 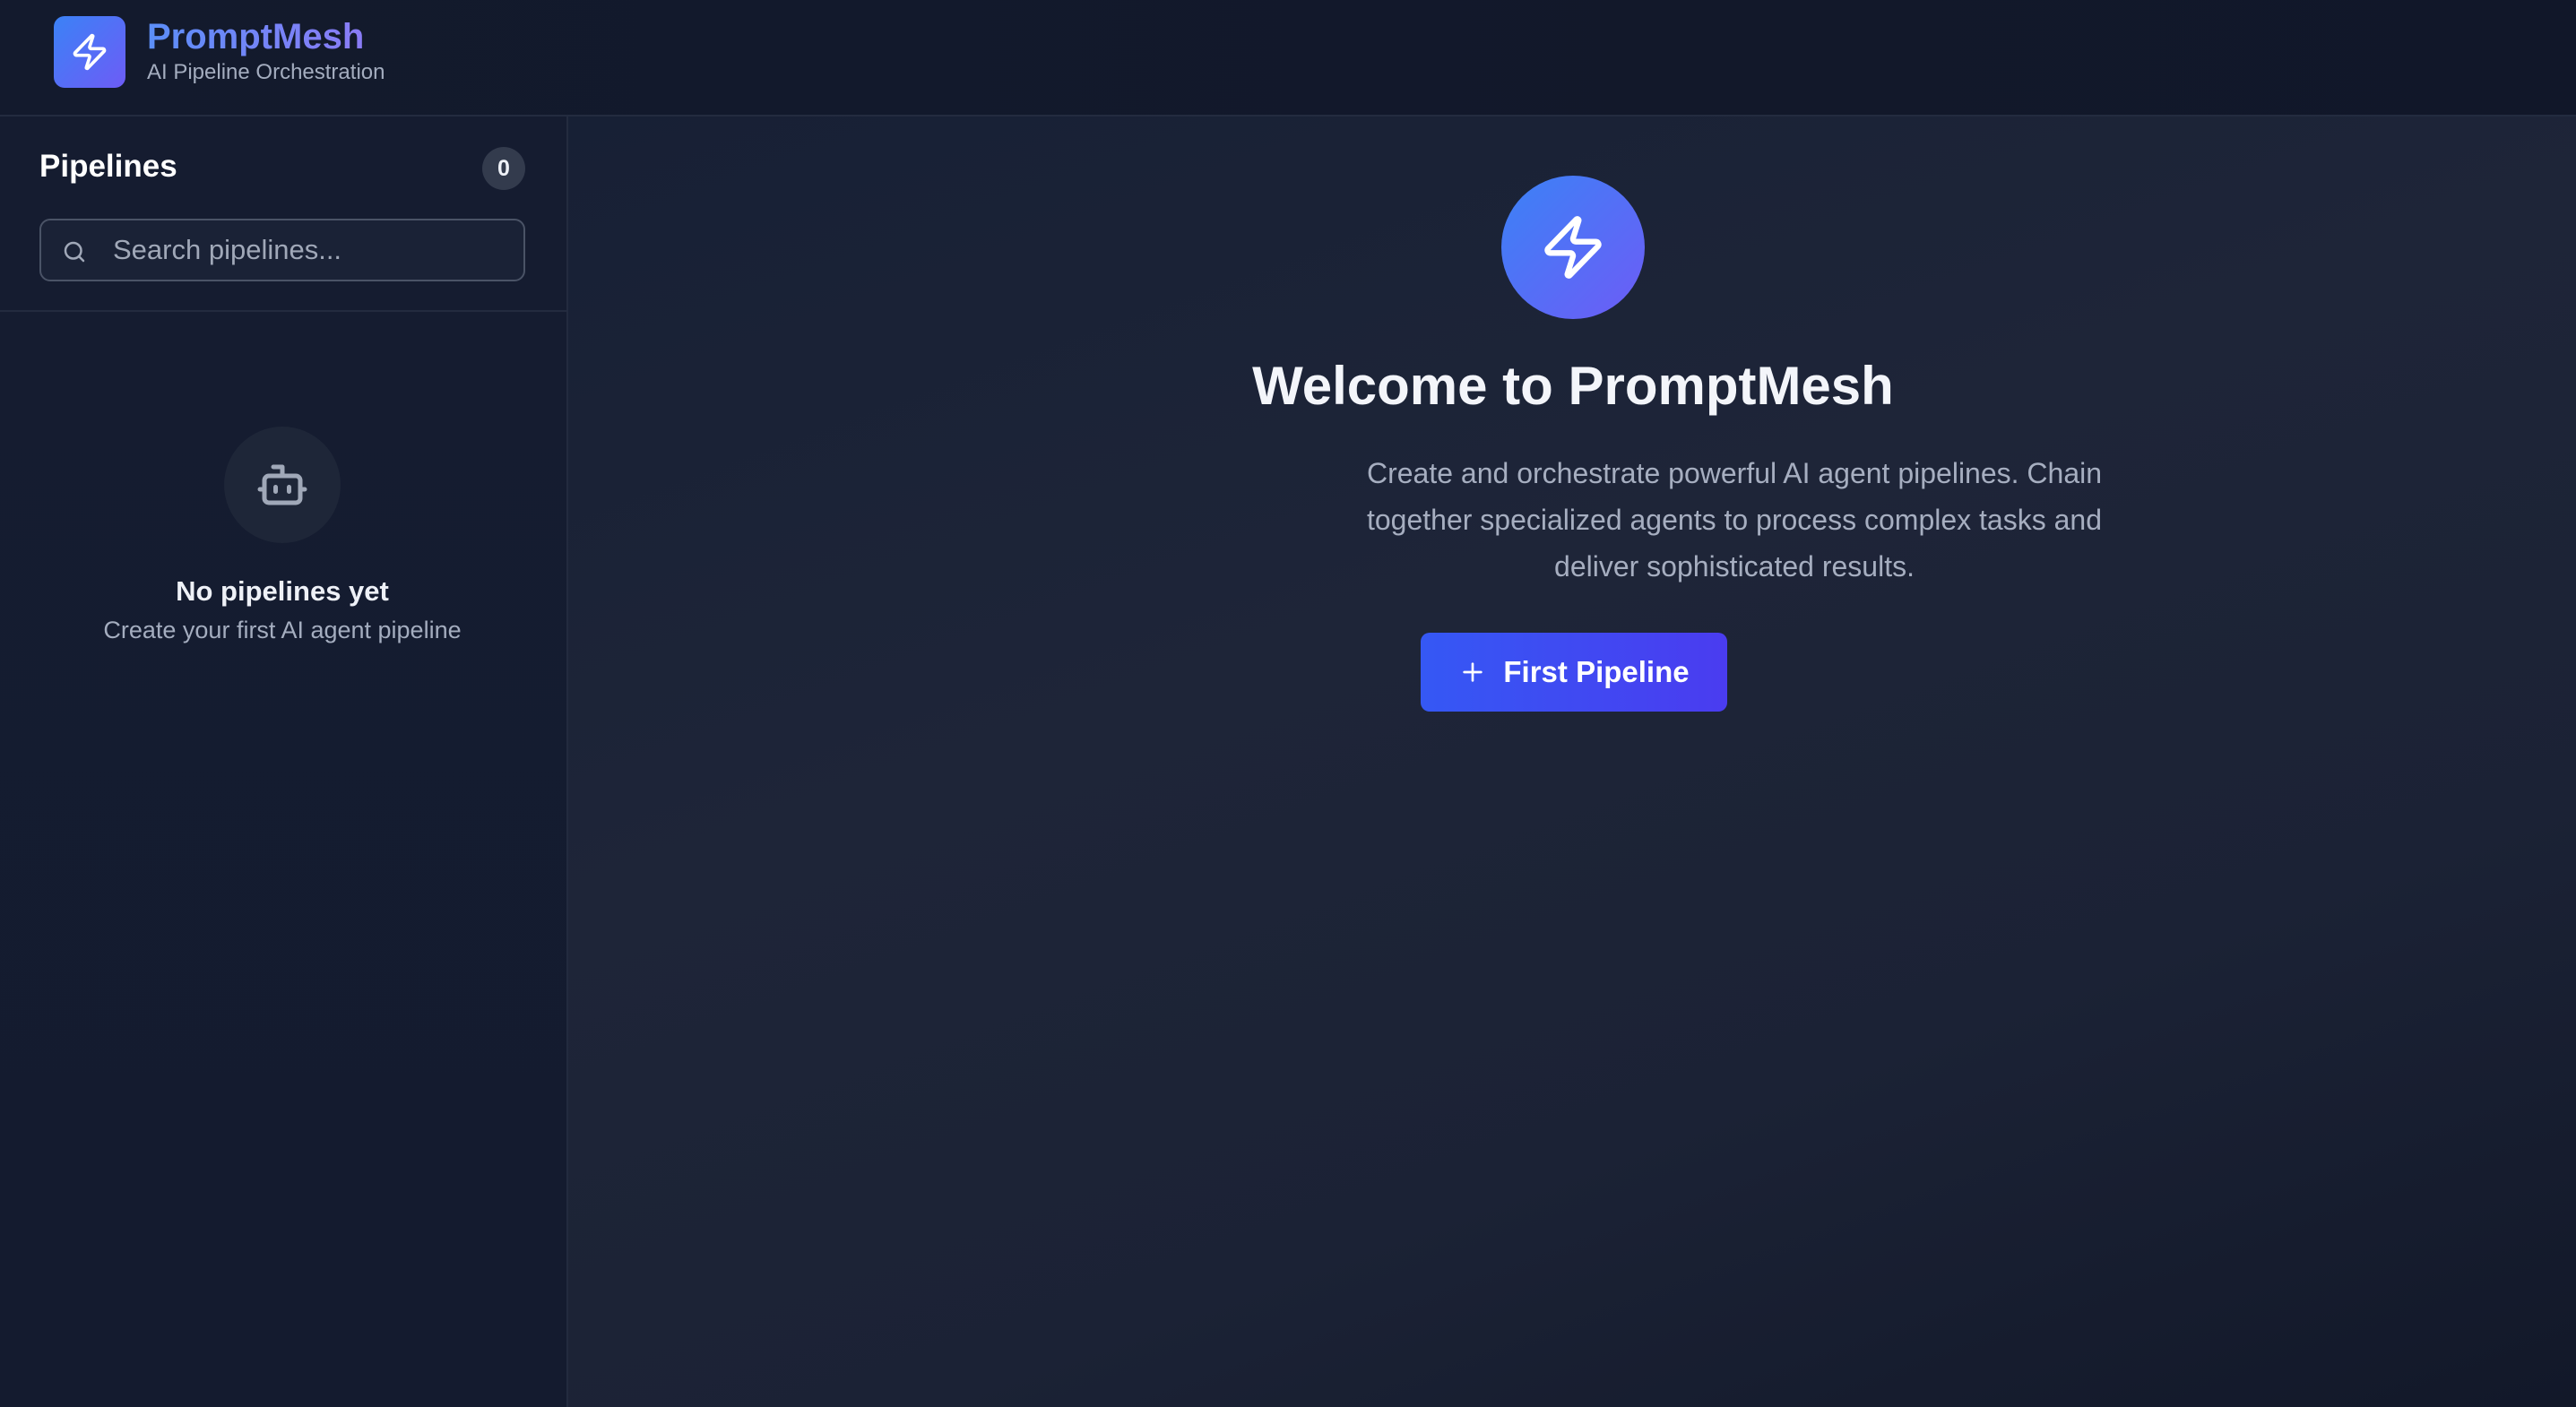 What do you see at coordinates (1288, 58) in the screenshot?
I see `app-header: PromptMesh AI Pipeline Orchestration` at bounding box center [1288, 58].